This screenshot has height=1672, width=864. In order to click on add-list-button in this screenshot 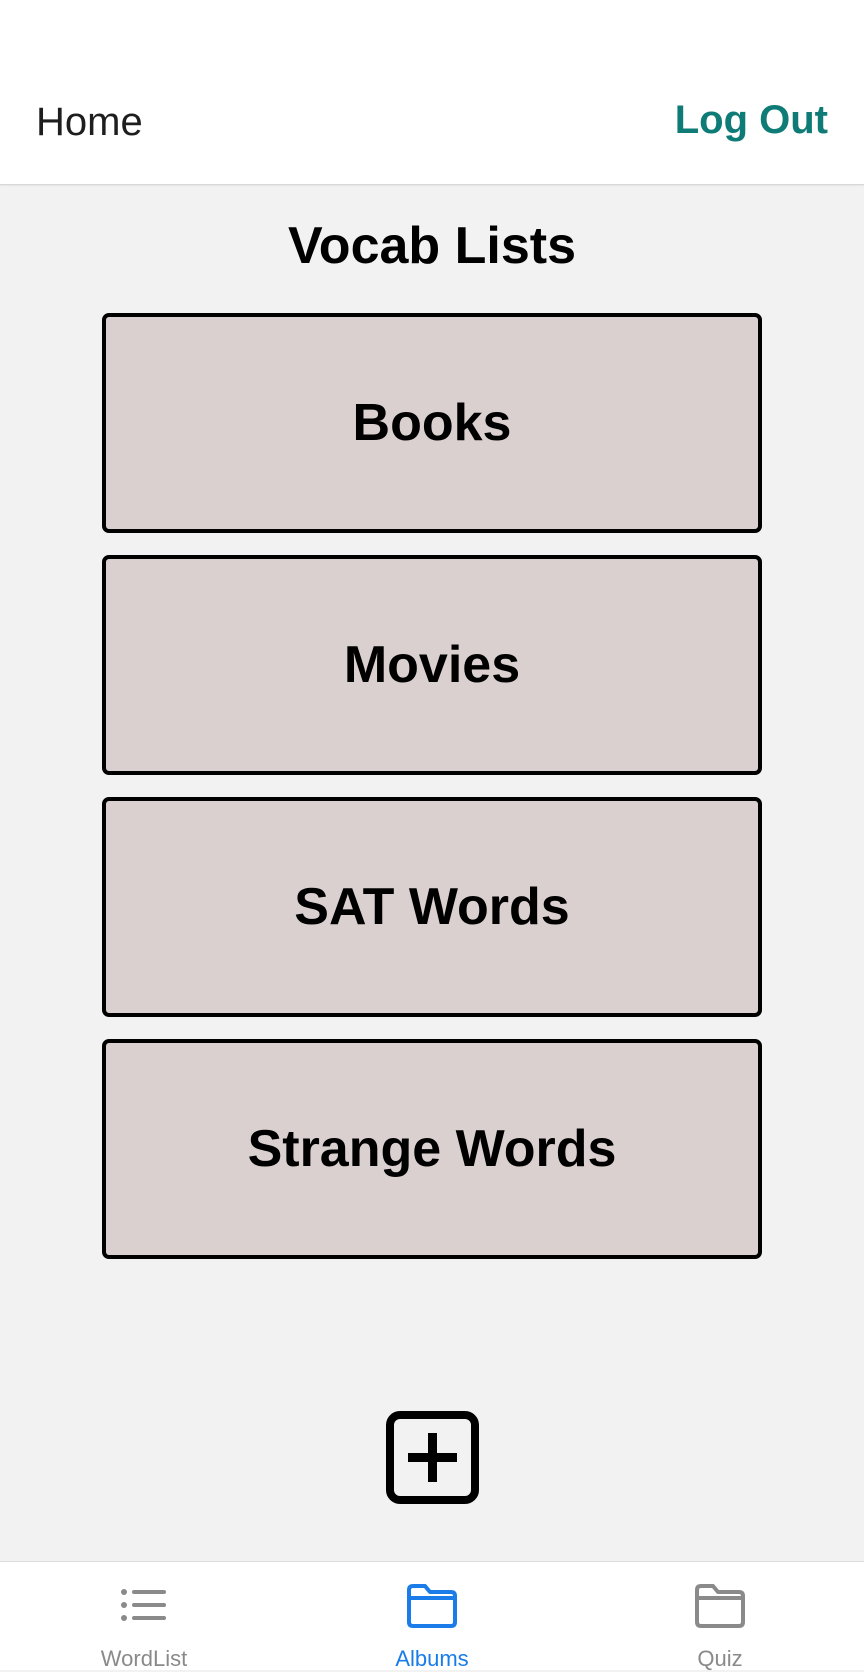, I will do `click(432, 1457)`.